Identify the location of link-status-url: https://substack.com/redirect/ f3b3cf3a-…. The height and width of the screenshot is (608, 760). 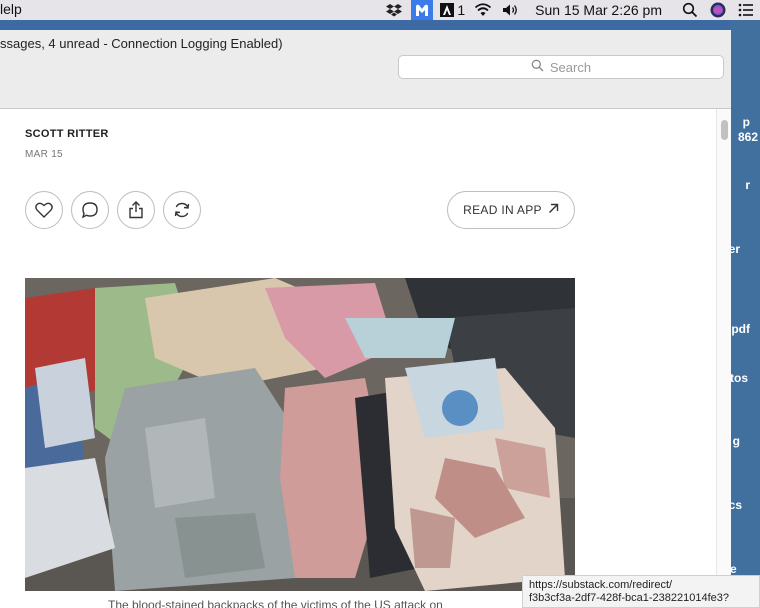
(641, 591).